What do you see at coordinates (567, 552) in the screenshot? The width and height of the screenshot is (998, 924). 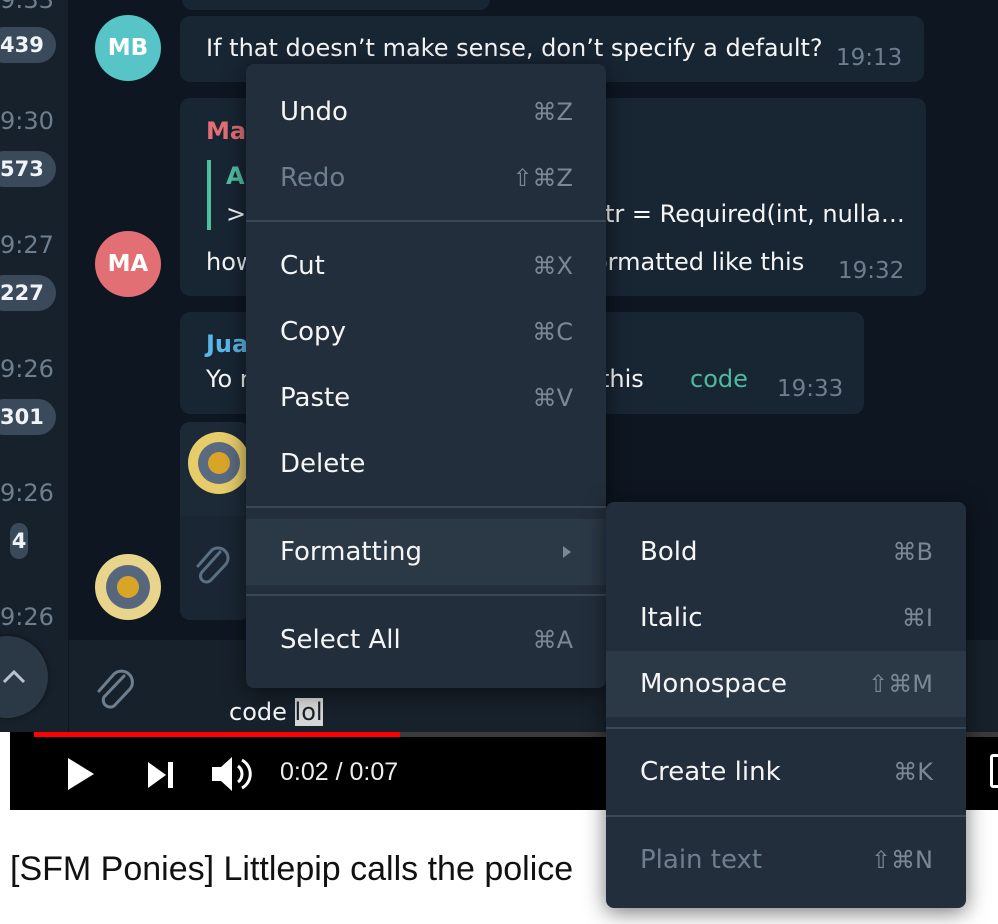 I see `submenu-arrow-icon` at bounding box center [567, 552].